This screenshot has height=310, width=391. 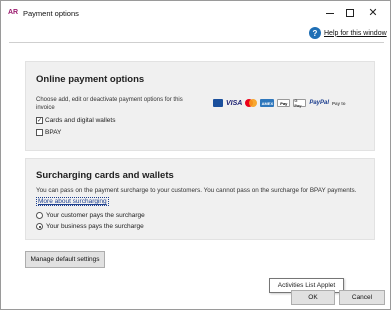 I want to click on online-payment-title: Online payment options, so click(x=90, y=79).